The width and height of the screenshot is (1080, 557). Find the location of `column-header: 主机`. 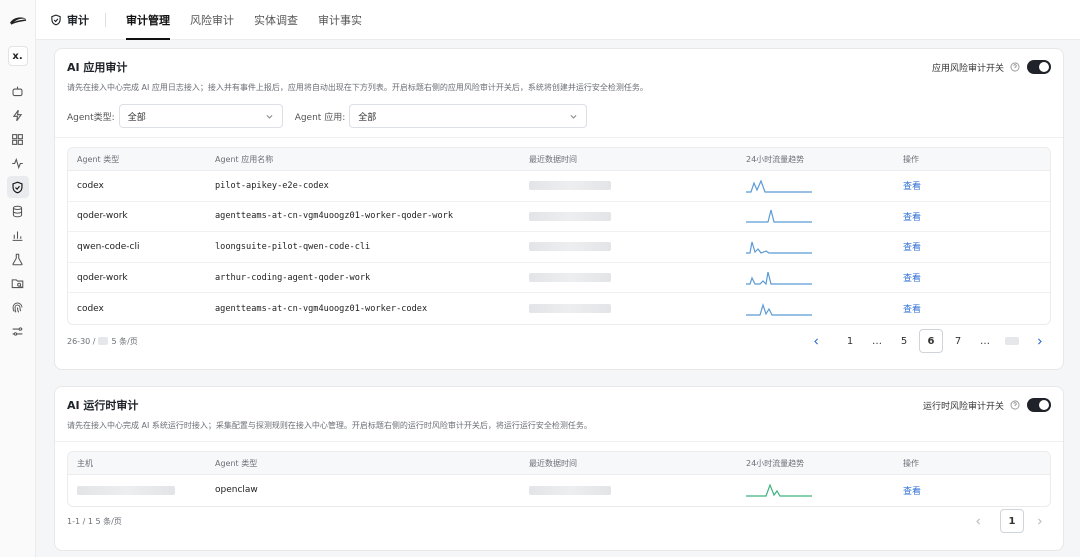

column-header: 主机 is located at coordinates (137, 463).